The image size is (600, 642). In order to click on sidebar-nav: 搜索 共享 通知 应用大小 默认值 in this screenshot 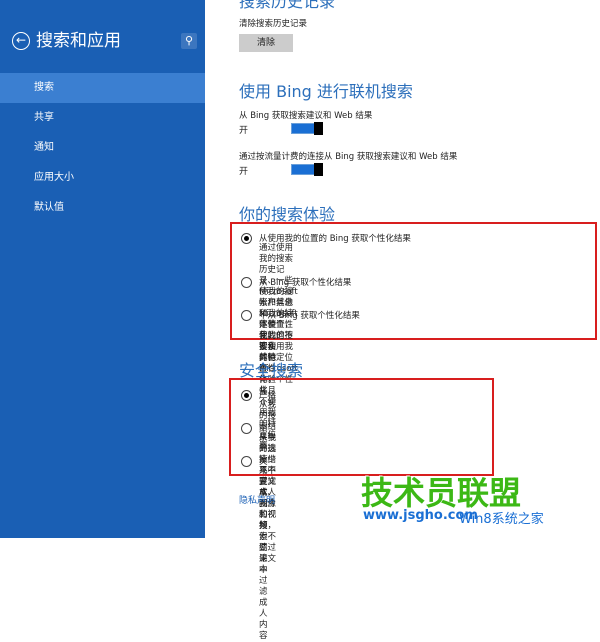, I will do `click(102, 148)`.